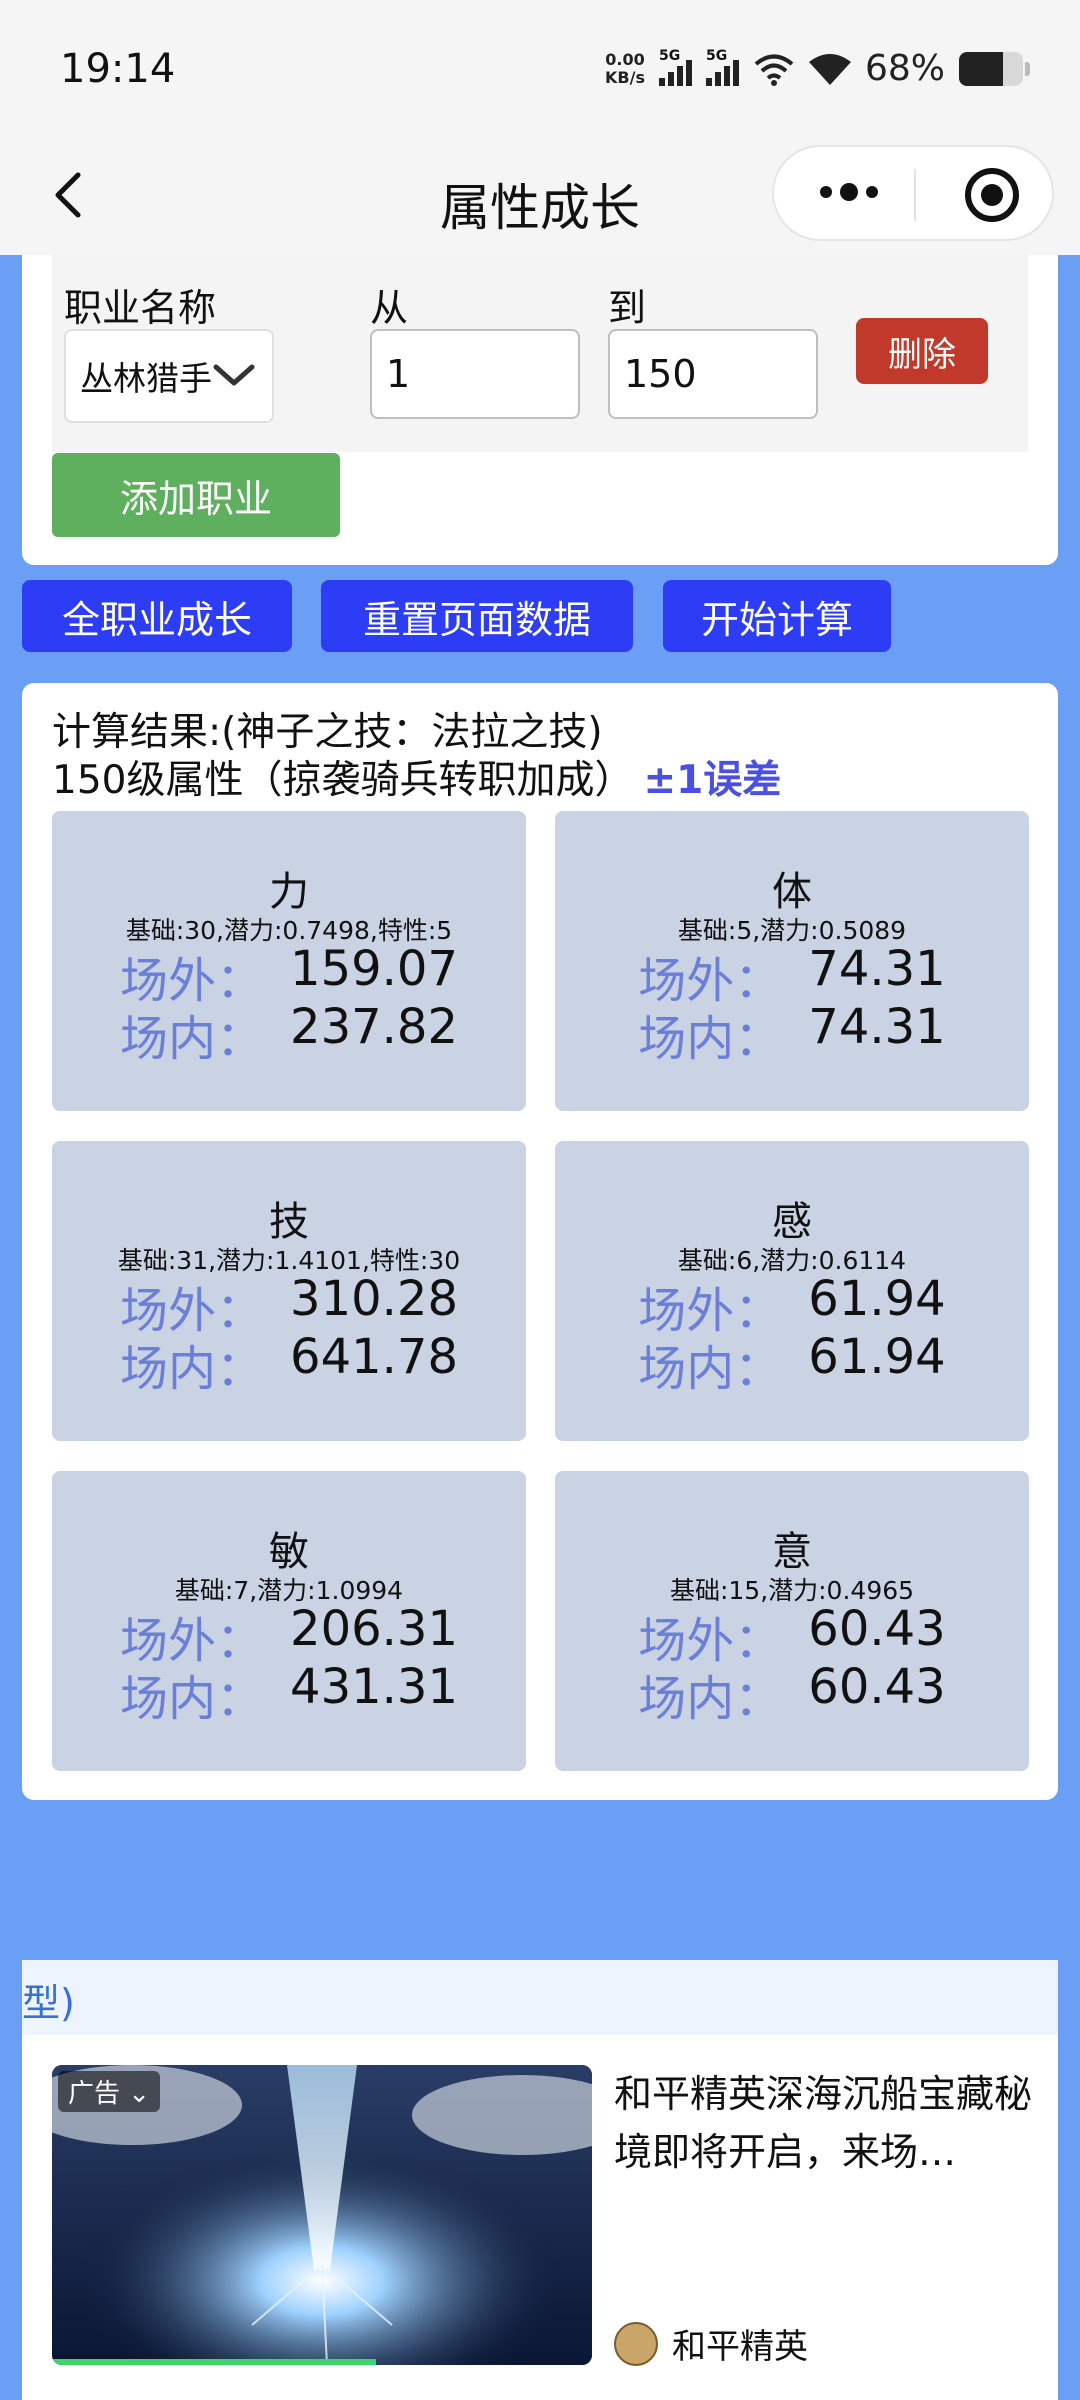 The height and width of the screenshot is (2400, 1080). What do you see at coordinates (540, 197) in the screenshot?
I see `nav-bar: 属性成长` at bounding box center [540, 197].